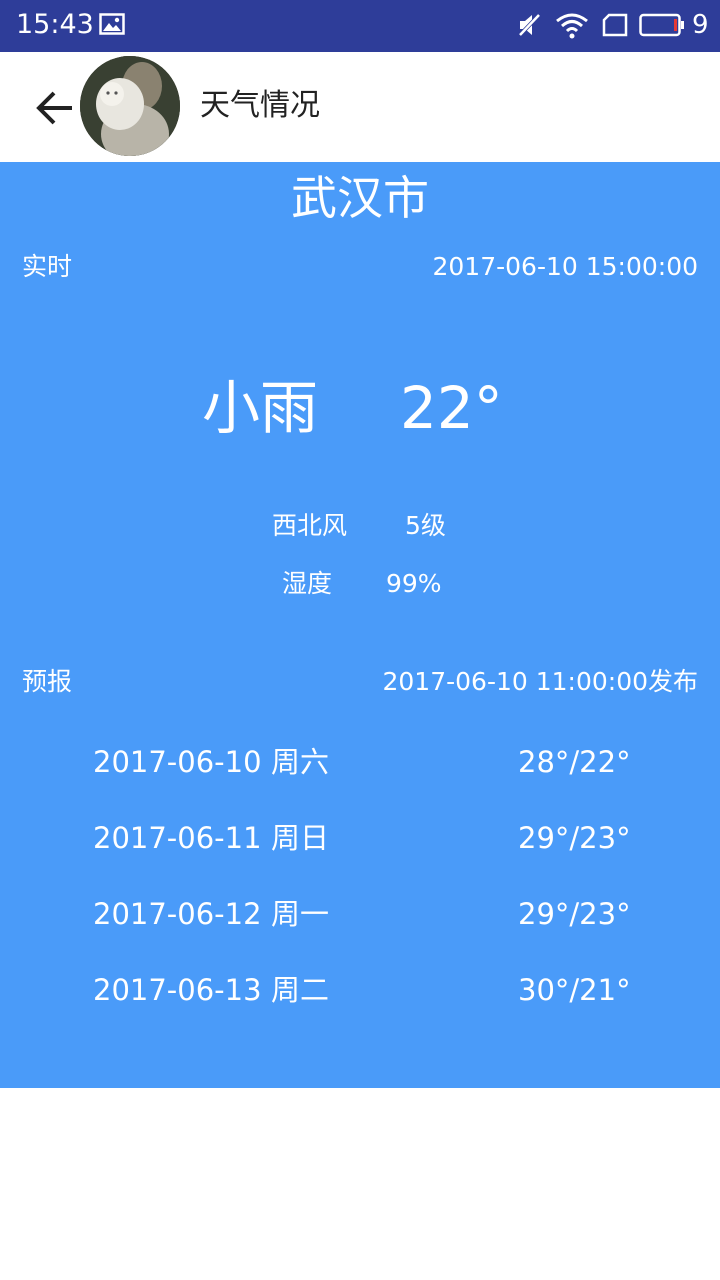 This screenshot has height=1280, width=720. What do you see at coordinates (300, 914) in the screenshot?
I see `forecast-day: 周一` at bounding box center [300, 914].